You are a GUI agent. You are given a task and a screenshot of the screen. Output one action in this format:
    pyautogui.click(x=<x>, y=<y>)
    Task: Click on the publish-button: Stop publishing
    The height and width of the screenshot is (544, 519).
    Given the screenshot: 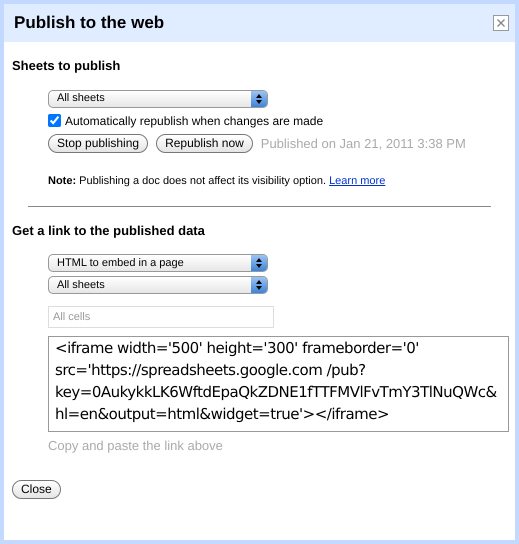 What is the action you would take?
    pyautogui.click(x=98, y=143)
    